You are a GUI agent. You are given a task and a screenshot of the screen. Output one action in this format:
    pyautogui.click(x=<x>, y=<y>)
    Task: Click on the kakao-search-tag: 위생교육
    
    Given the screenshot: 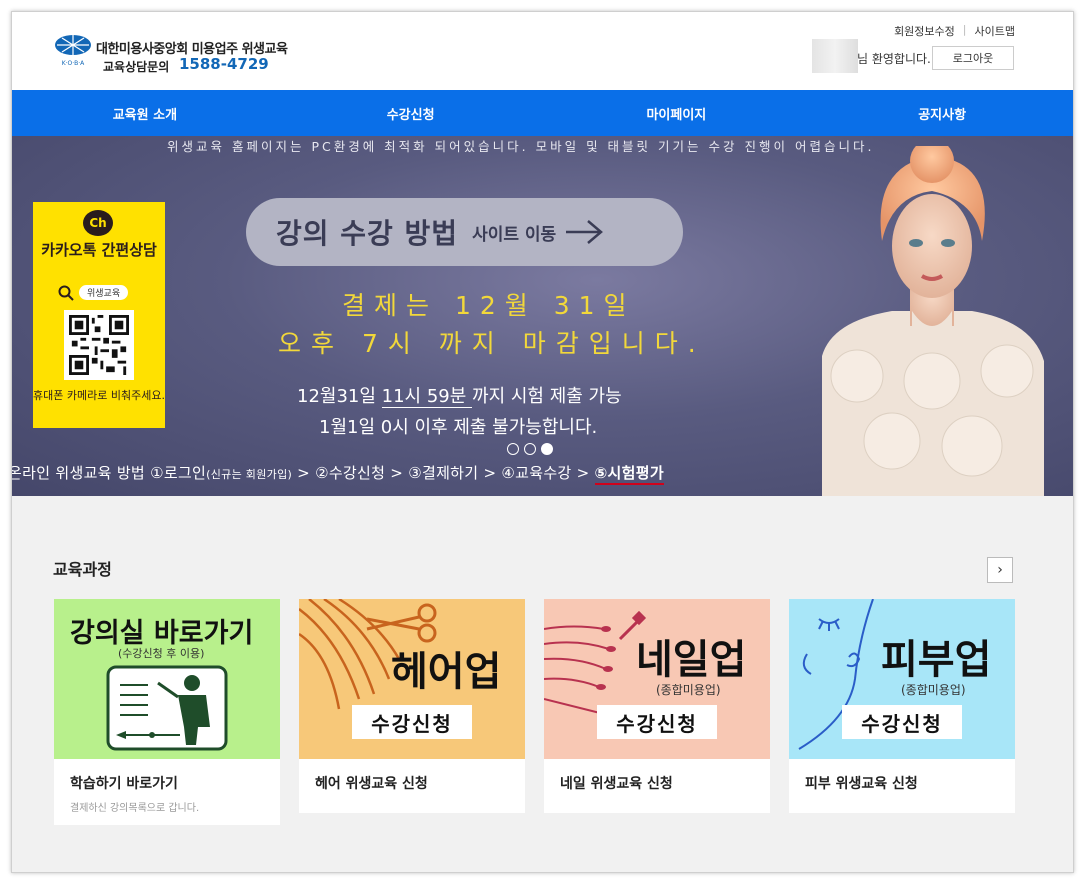 What is the action you would take?
    pyautogui.click(x=104, y=292)
    